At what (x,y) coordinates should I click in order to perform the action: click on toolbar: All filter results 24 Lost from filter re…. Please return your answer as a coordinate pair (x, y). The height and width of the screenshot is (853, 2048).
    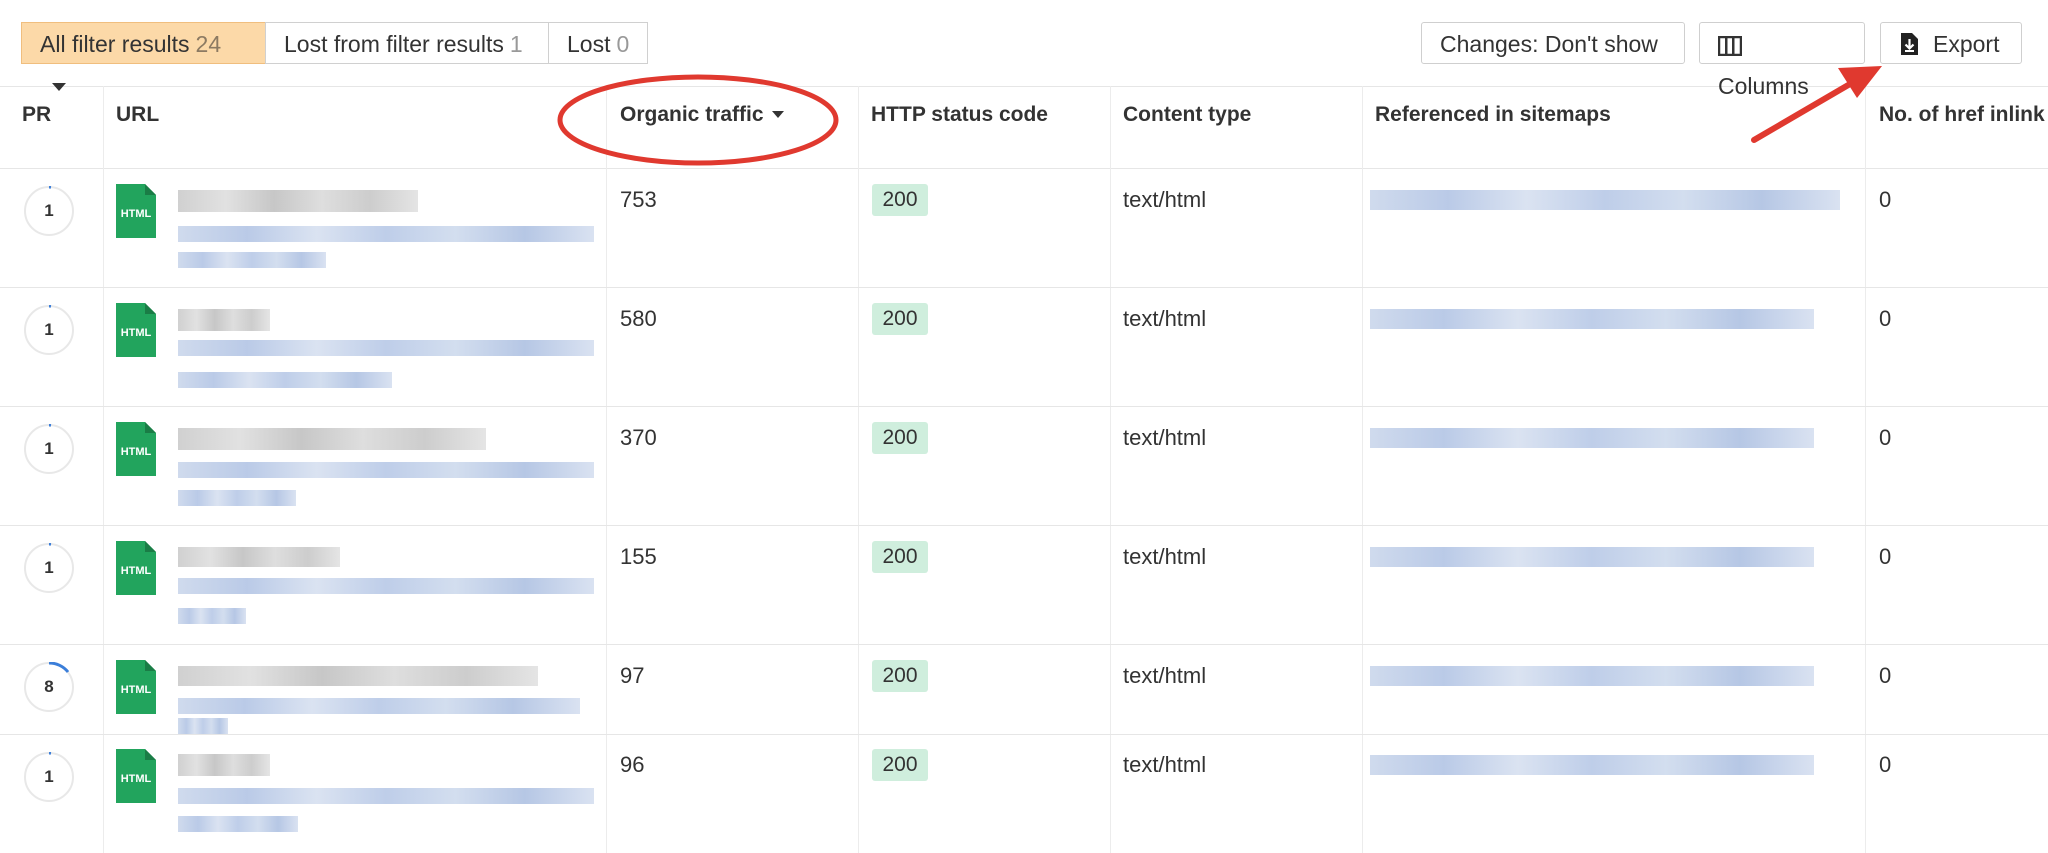
    Looking at the image, I should click on (1024, 49).